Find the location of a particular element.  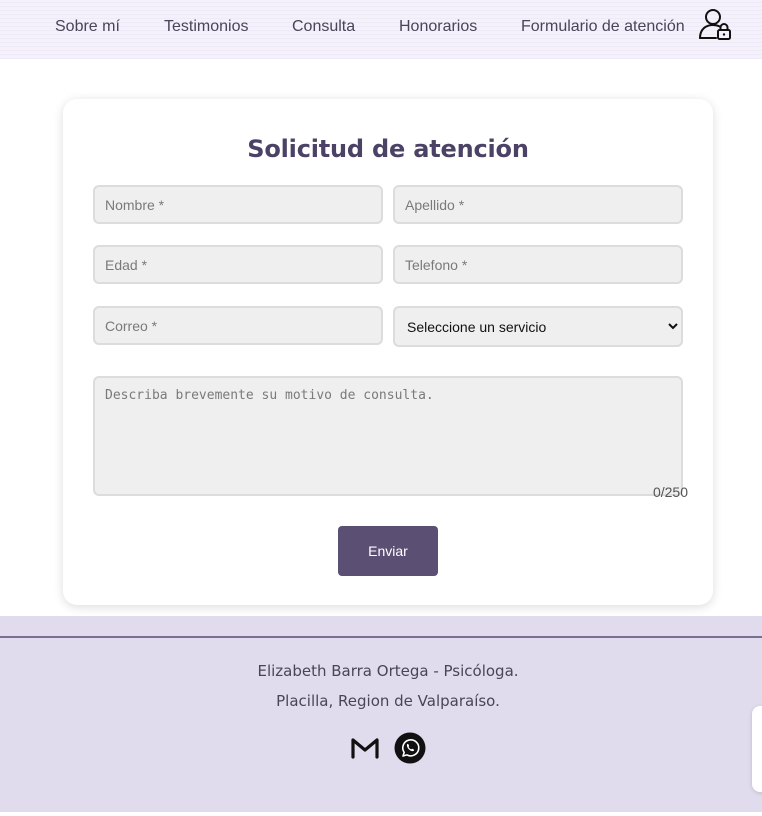

servicio-select: Seleccione un servicio is located at coordinates (538, 326).